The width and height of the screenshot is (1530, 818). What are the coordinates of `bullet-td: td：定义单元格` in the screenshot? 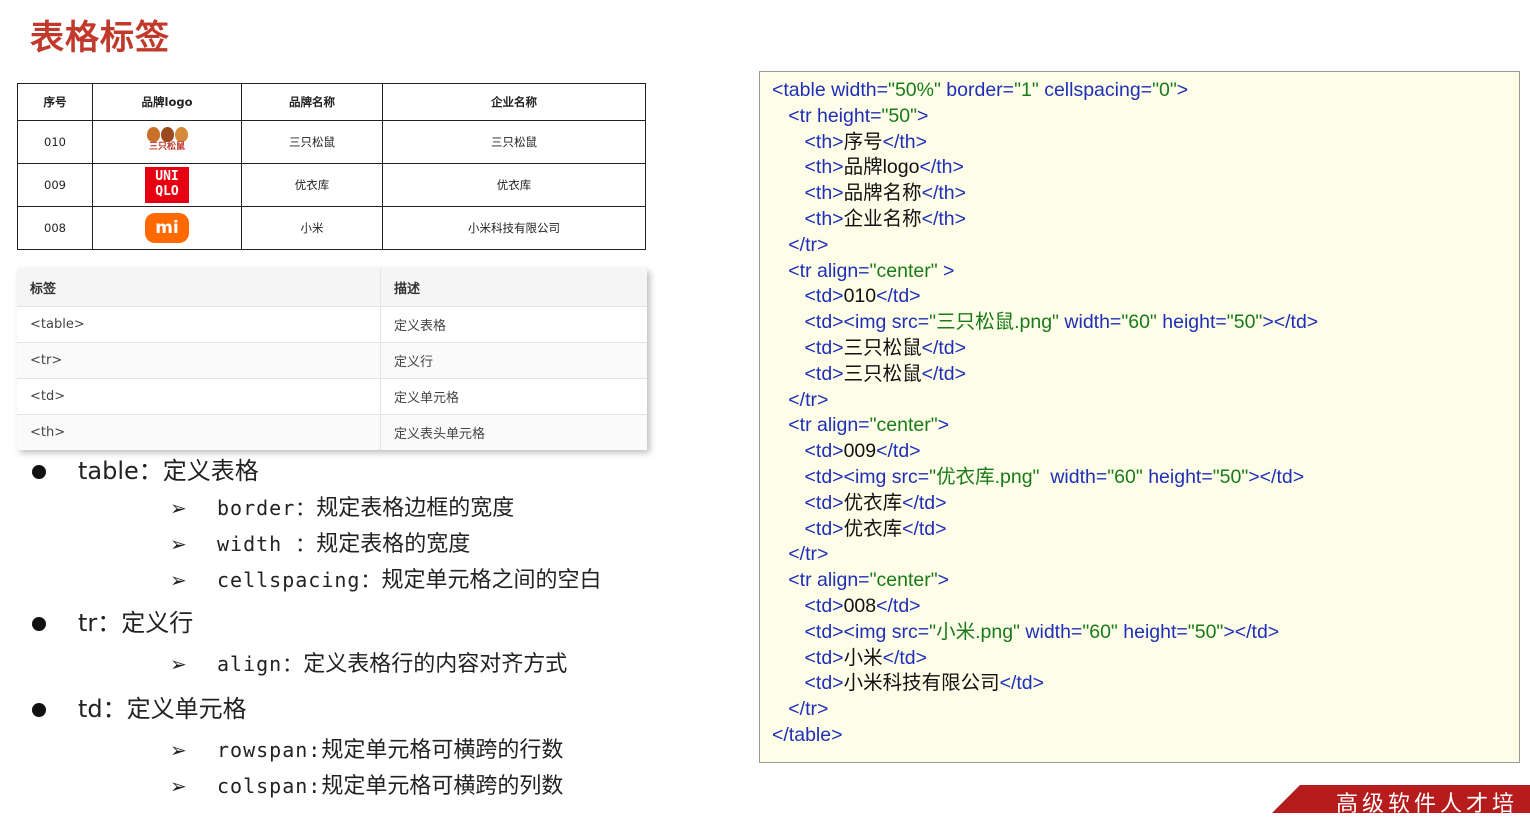 It's located at (380, 709).